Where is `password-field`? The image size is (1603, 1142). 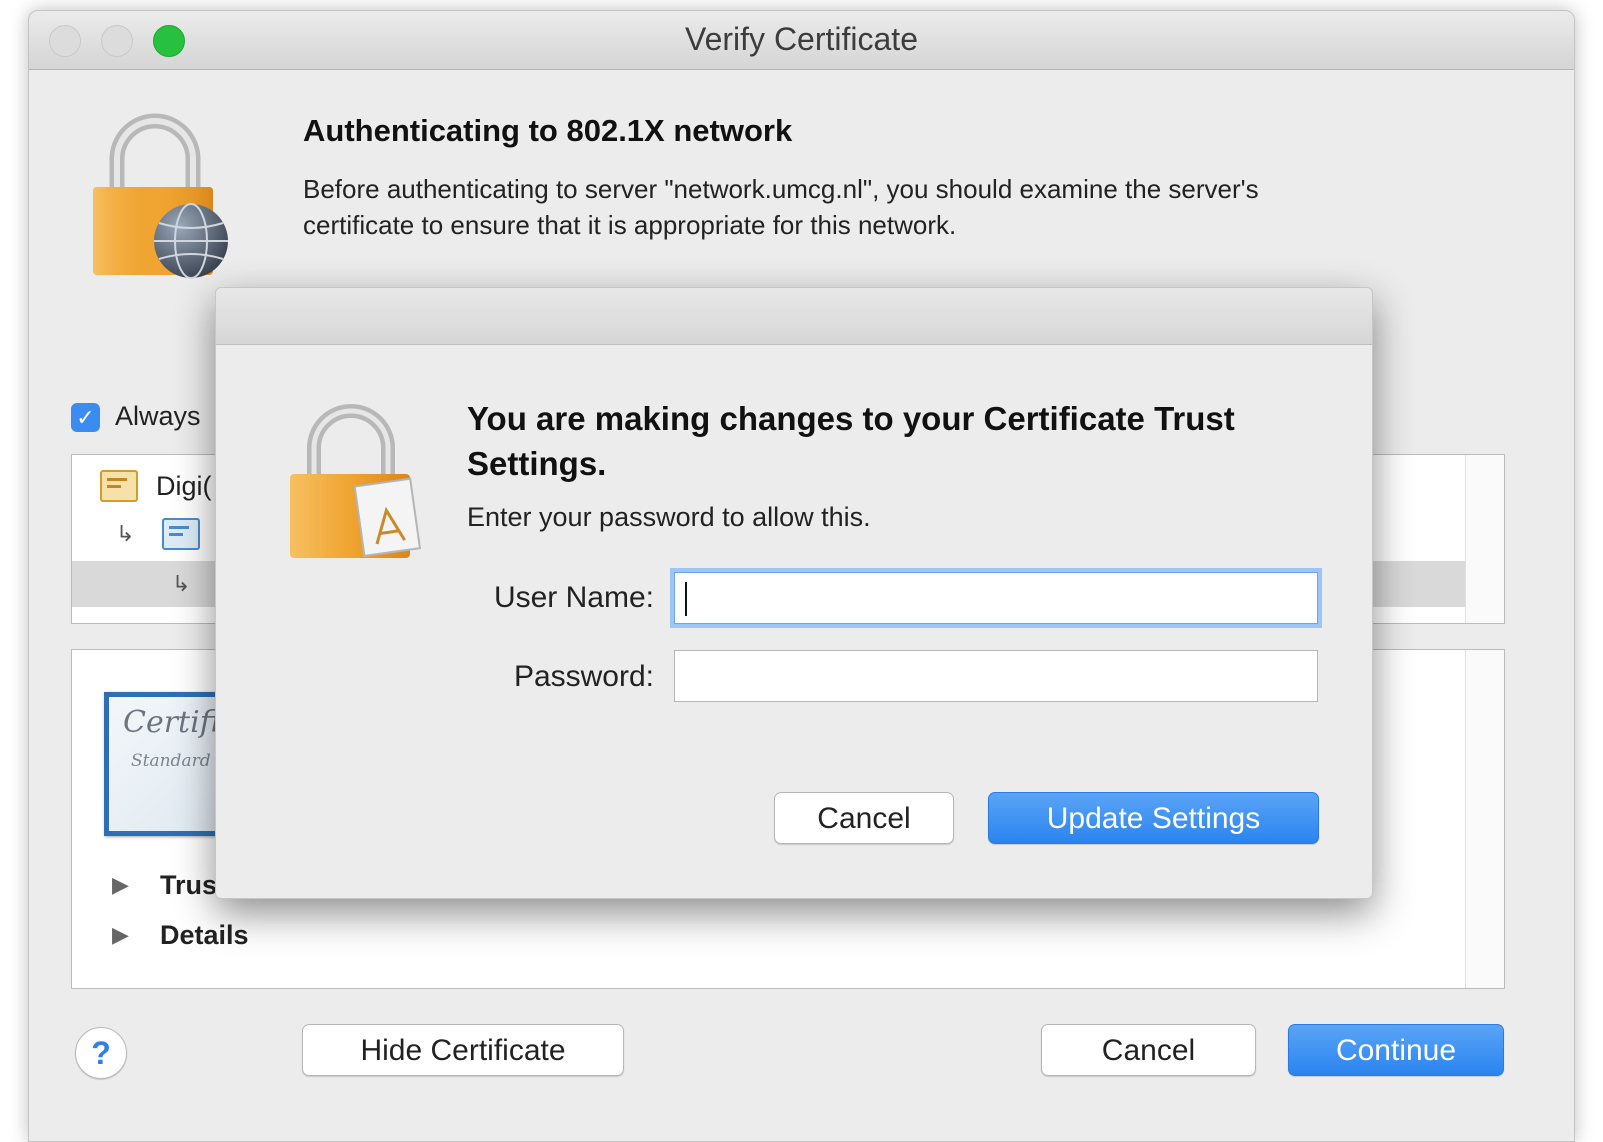
password-field is located at coordinates (996, 676).